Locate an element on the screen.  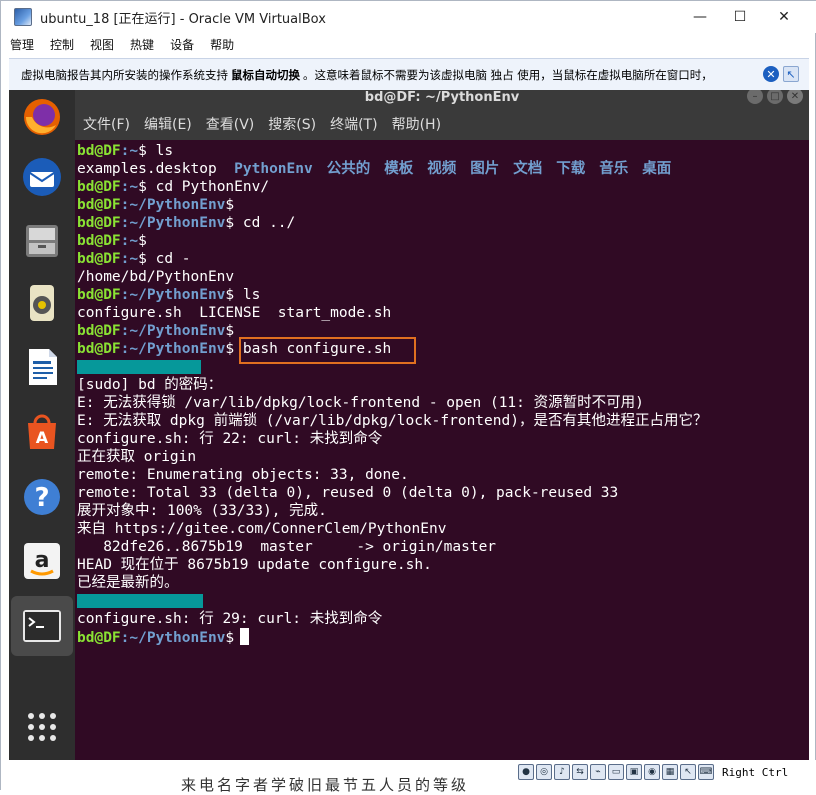
writer-icon is located at coordinates (42, 367).